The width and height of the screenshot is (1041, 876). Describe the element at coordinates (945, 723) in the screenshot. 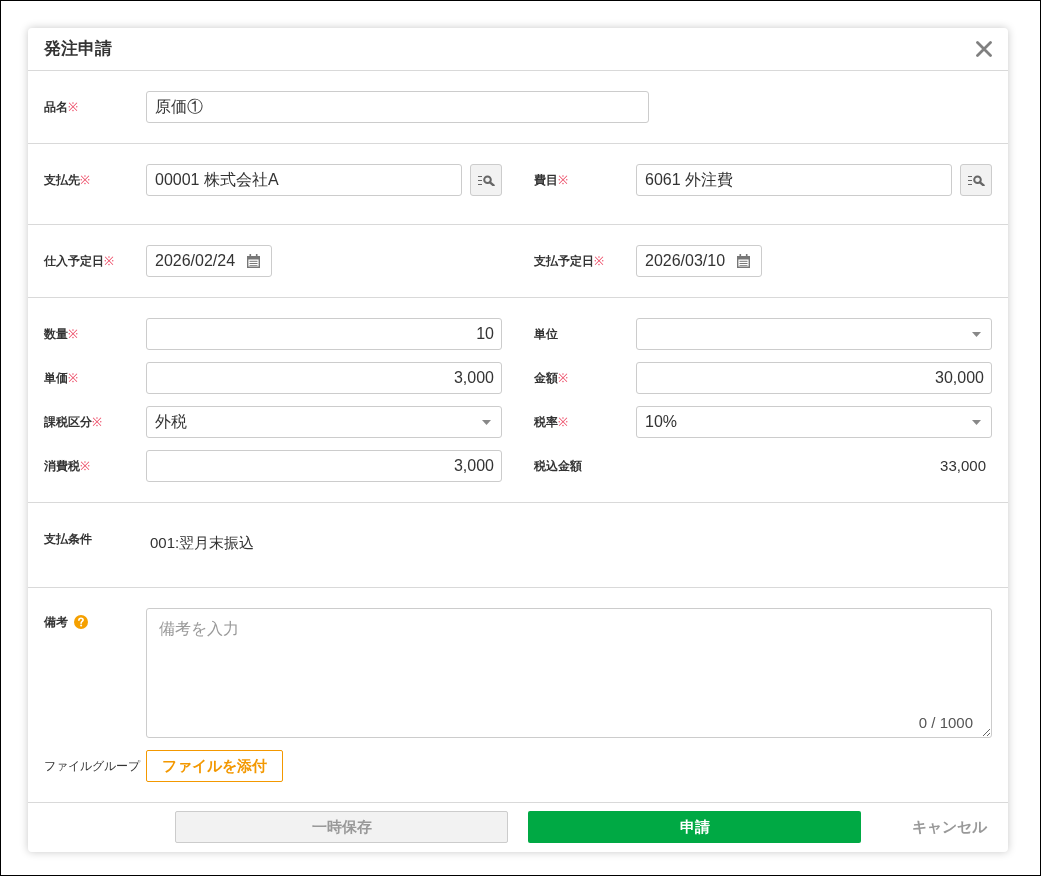

I see `character-counter: 0 / 1000` at that location.